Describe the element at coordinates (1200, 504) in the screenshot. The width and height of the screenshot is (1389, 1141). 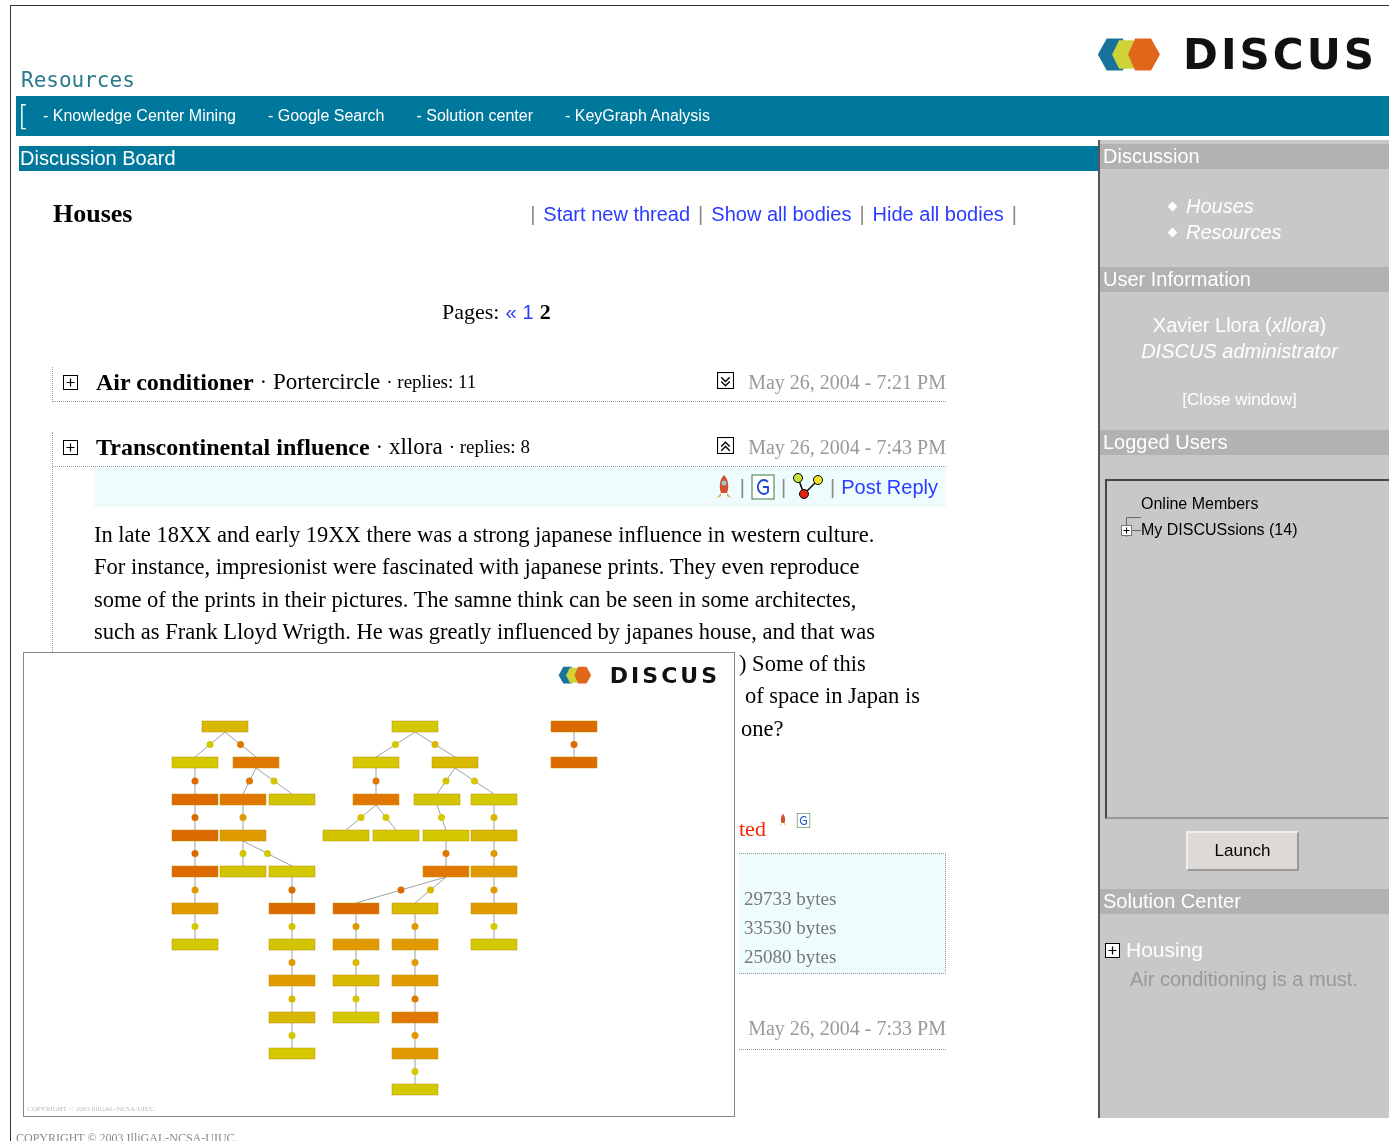
I see `tree-item: Online Members` at that location.